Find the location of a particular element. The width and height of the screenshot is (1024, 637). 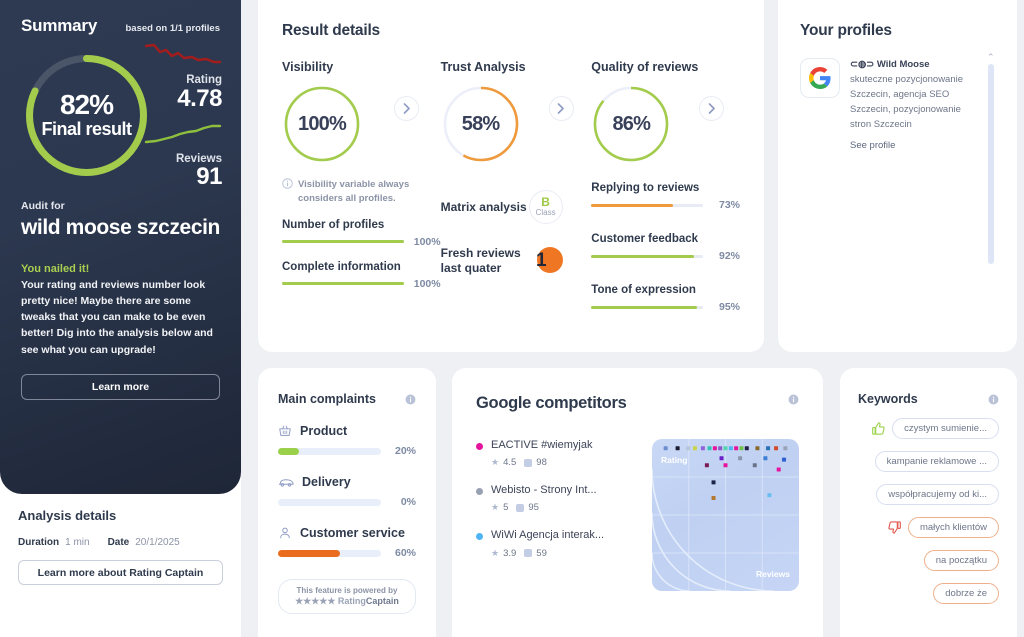

bar-percent: 100% is located at coordinates (427, 241).